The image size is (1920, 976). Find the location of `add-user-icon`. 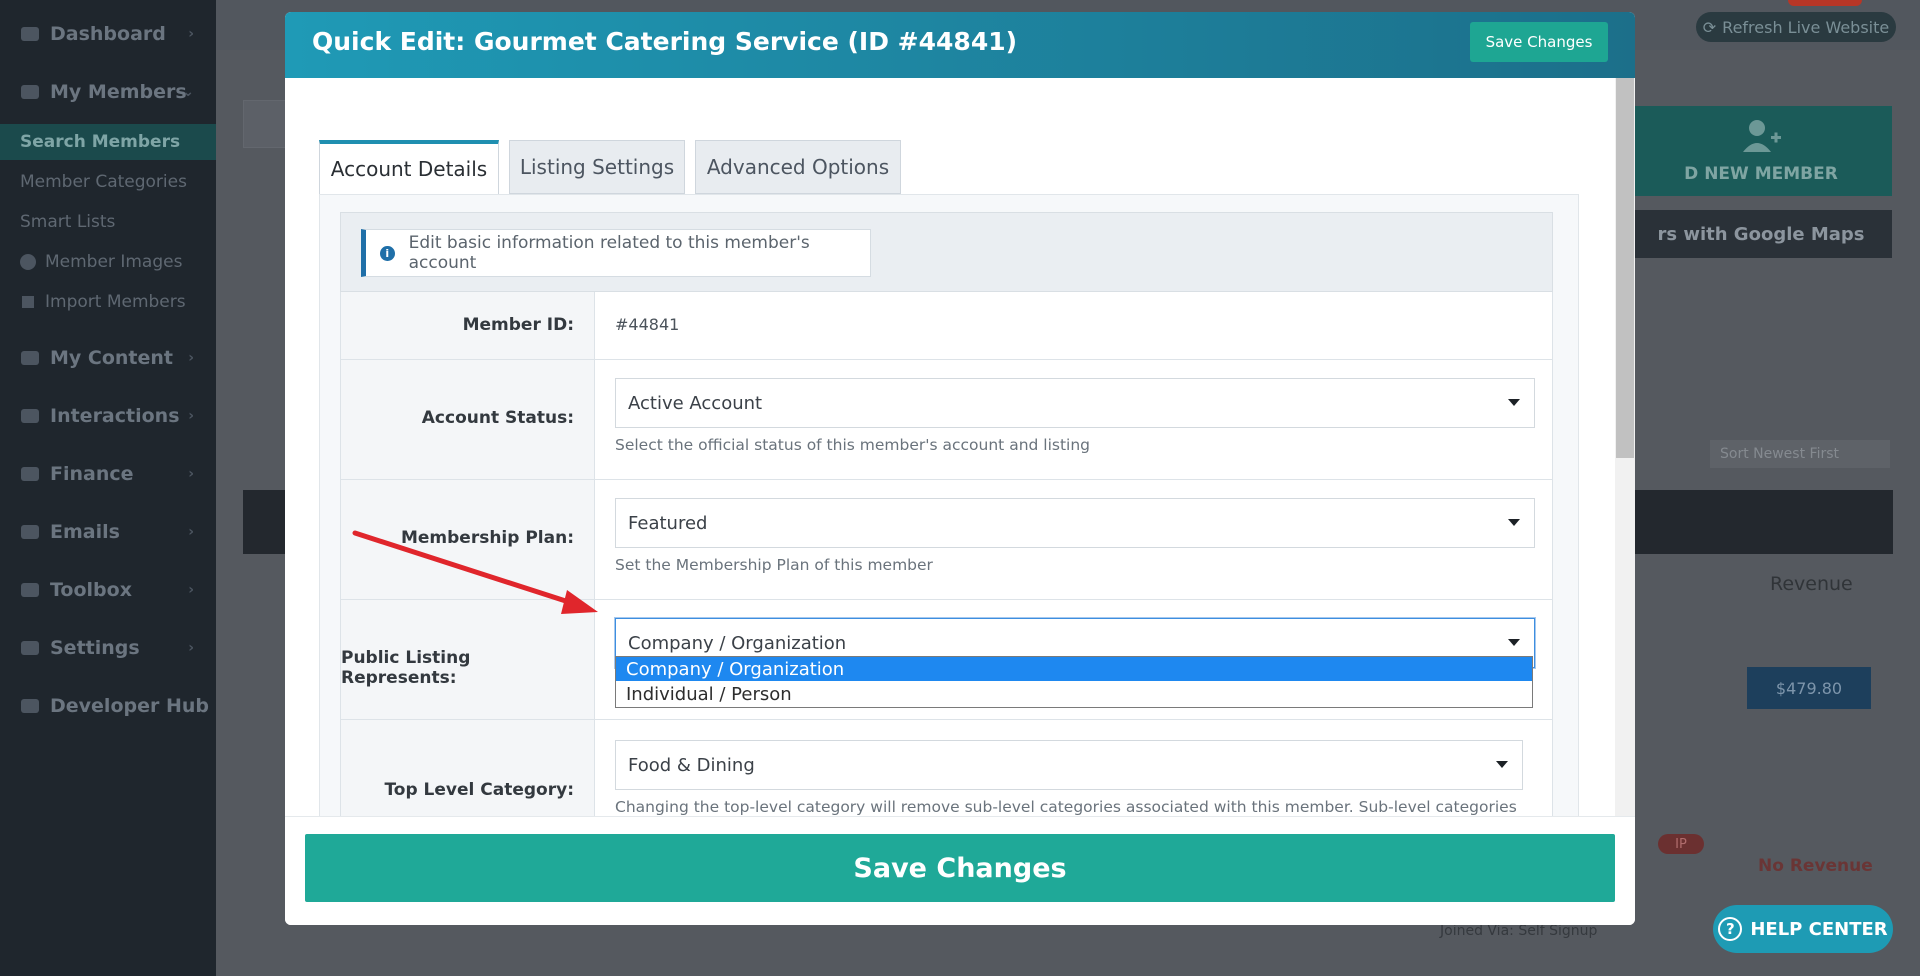

add-user-icon is located at coordinates (1762, 136).